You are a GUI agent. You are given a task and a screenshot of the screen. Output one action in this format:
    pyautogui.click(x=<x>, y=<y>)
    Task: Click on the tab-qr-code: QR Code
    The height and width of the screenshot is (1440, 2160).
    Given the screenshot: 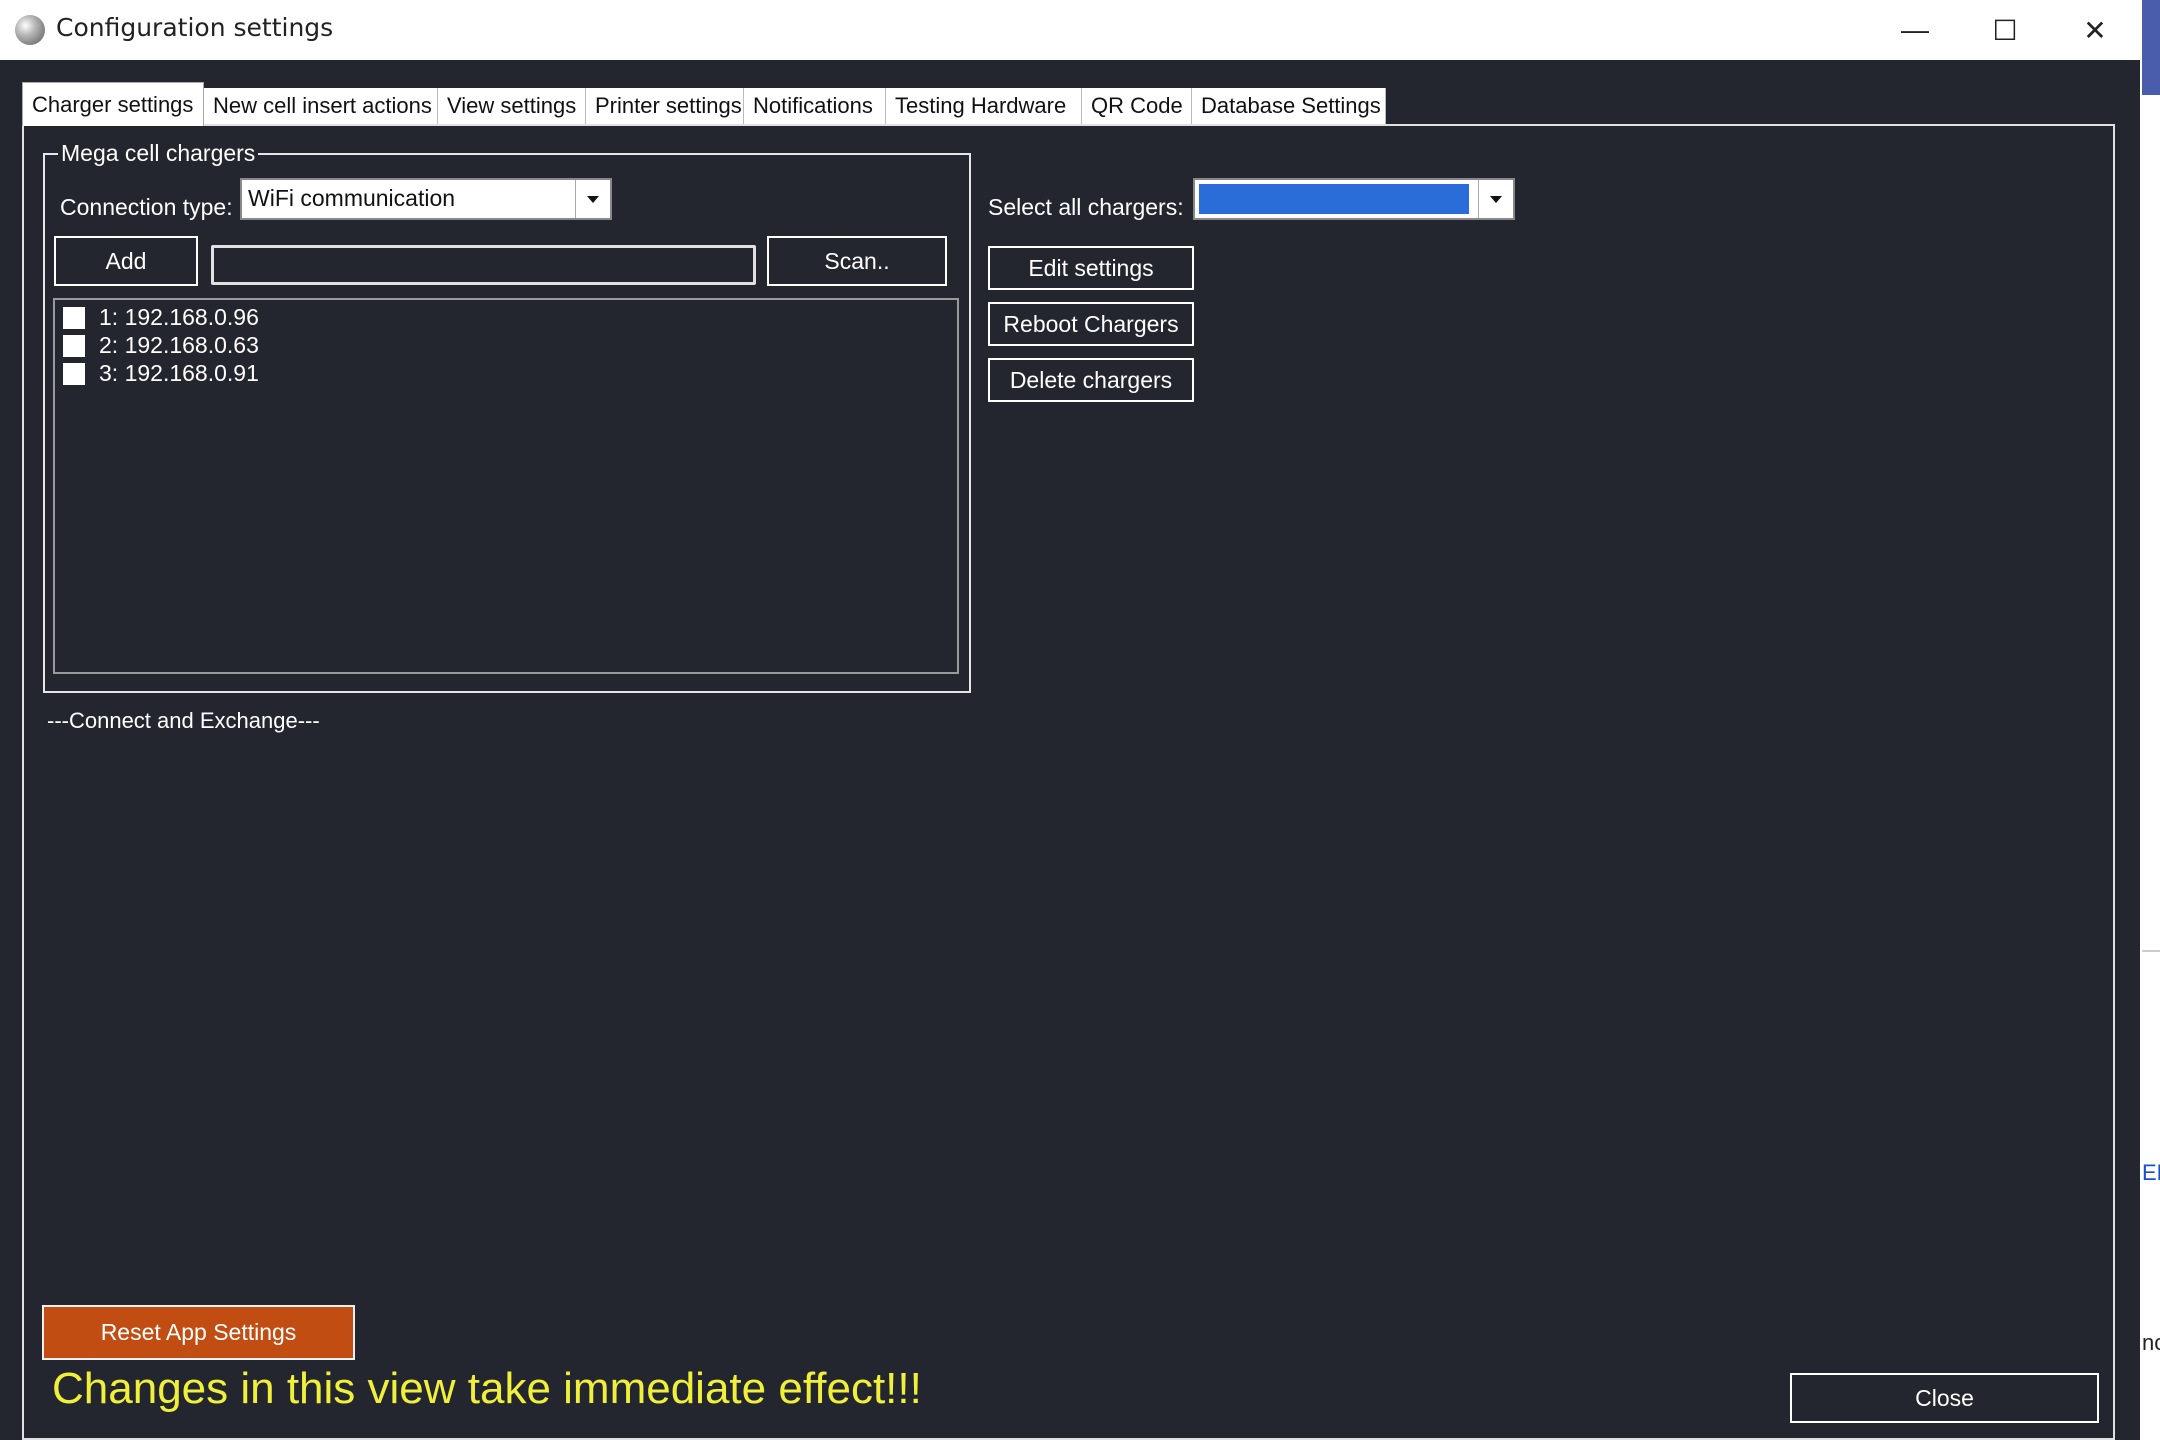 What is the action you would take?
    pyautogui.click(x=1137, y=106)
    